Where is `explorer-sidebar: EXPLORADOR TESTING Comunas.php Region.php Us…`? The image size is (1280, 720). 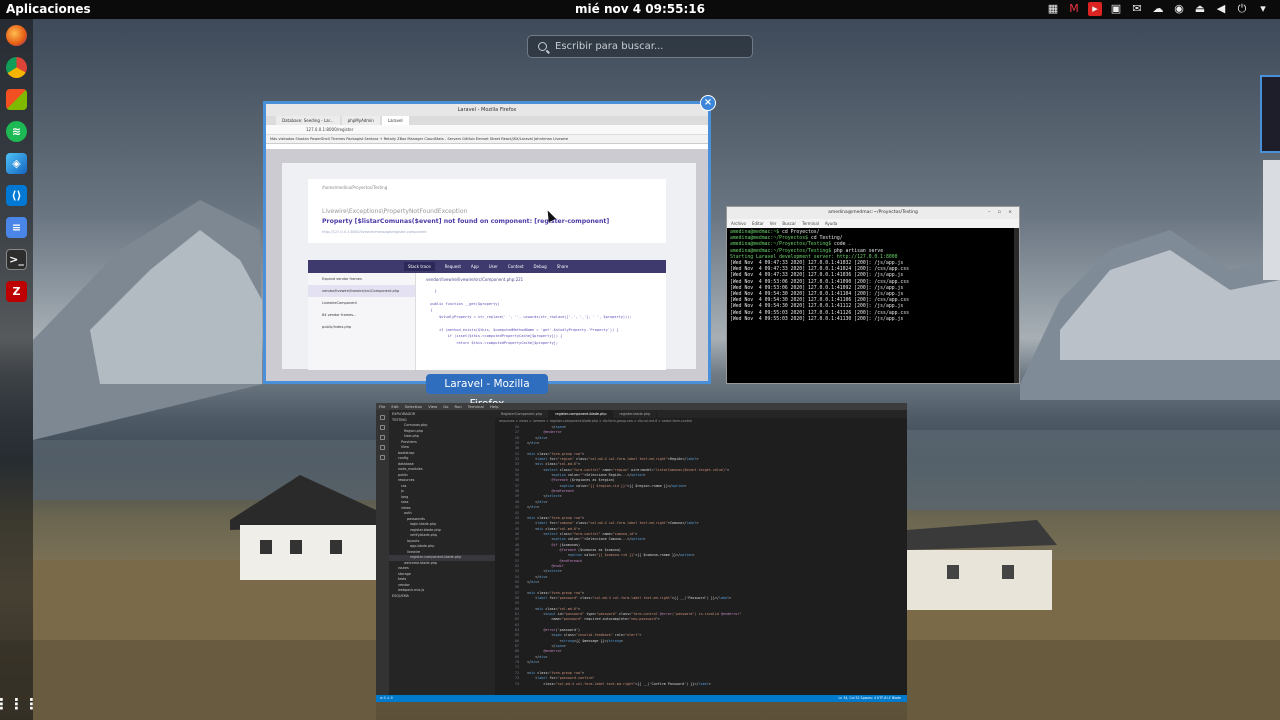 explorer-sidebar: EXPLORADOR TESTING Comunas.php Region.php Us… is located at coordinates (442, 552).